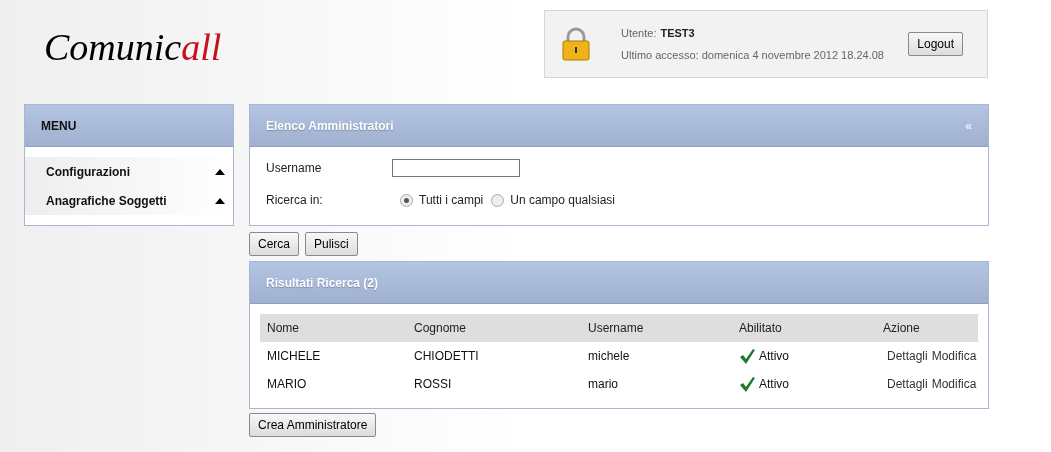 This screenshot has width=1051, height=452. Describe the element at coordinates (603, 384) in the screenshot. I see `table-cell-text: mario` at that location.